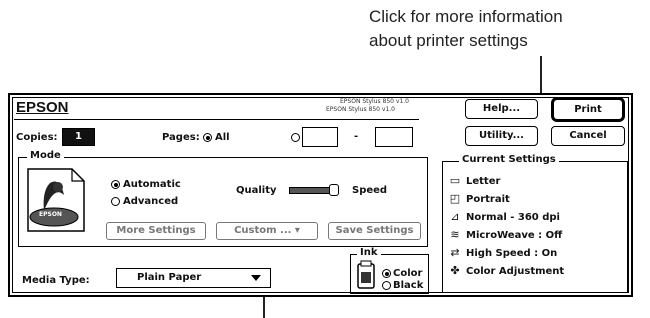 The height and width of the screenshot is (318, 650). I want to click on mode-advanced-label: Advanced, so click(151, 201).